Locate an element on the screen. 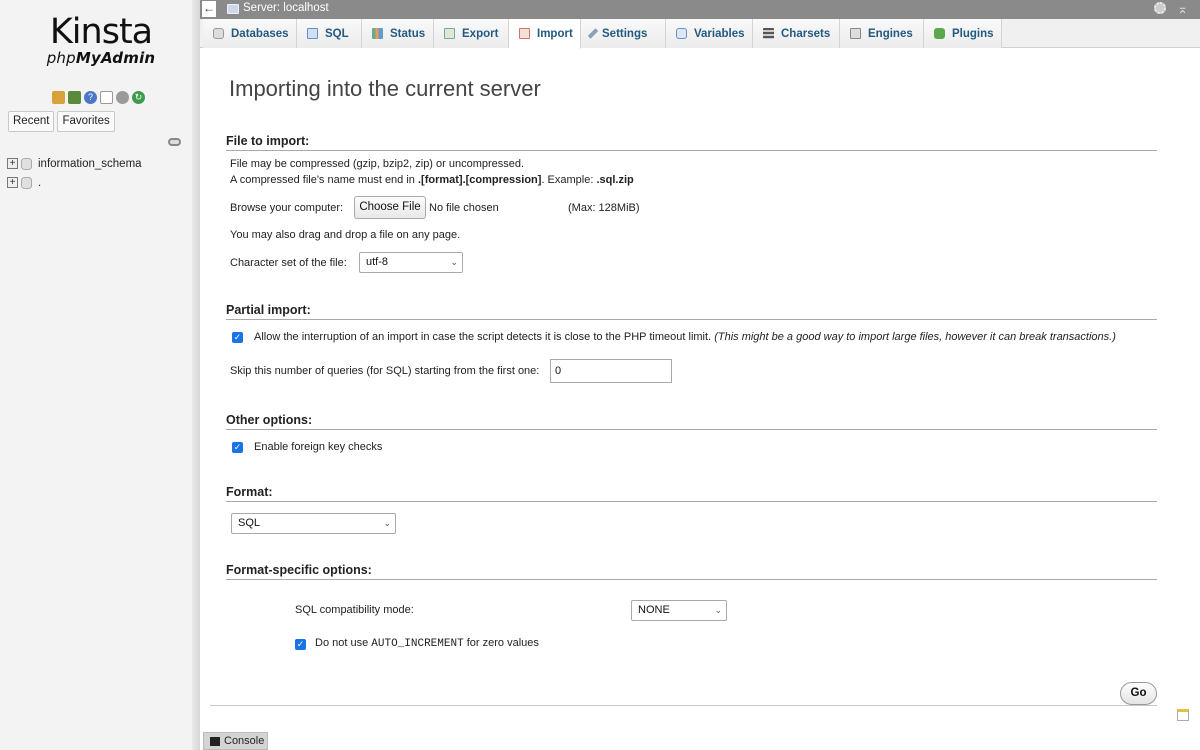 The width and height of the screenshot is (1200, 750). tab-engines: Engines is located at coordinates (882, 33).